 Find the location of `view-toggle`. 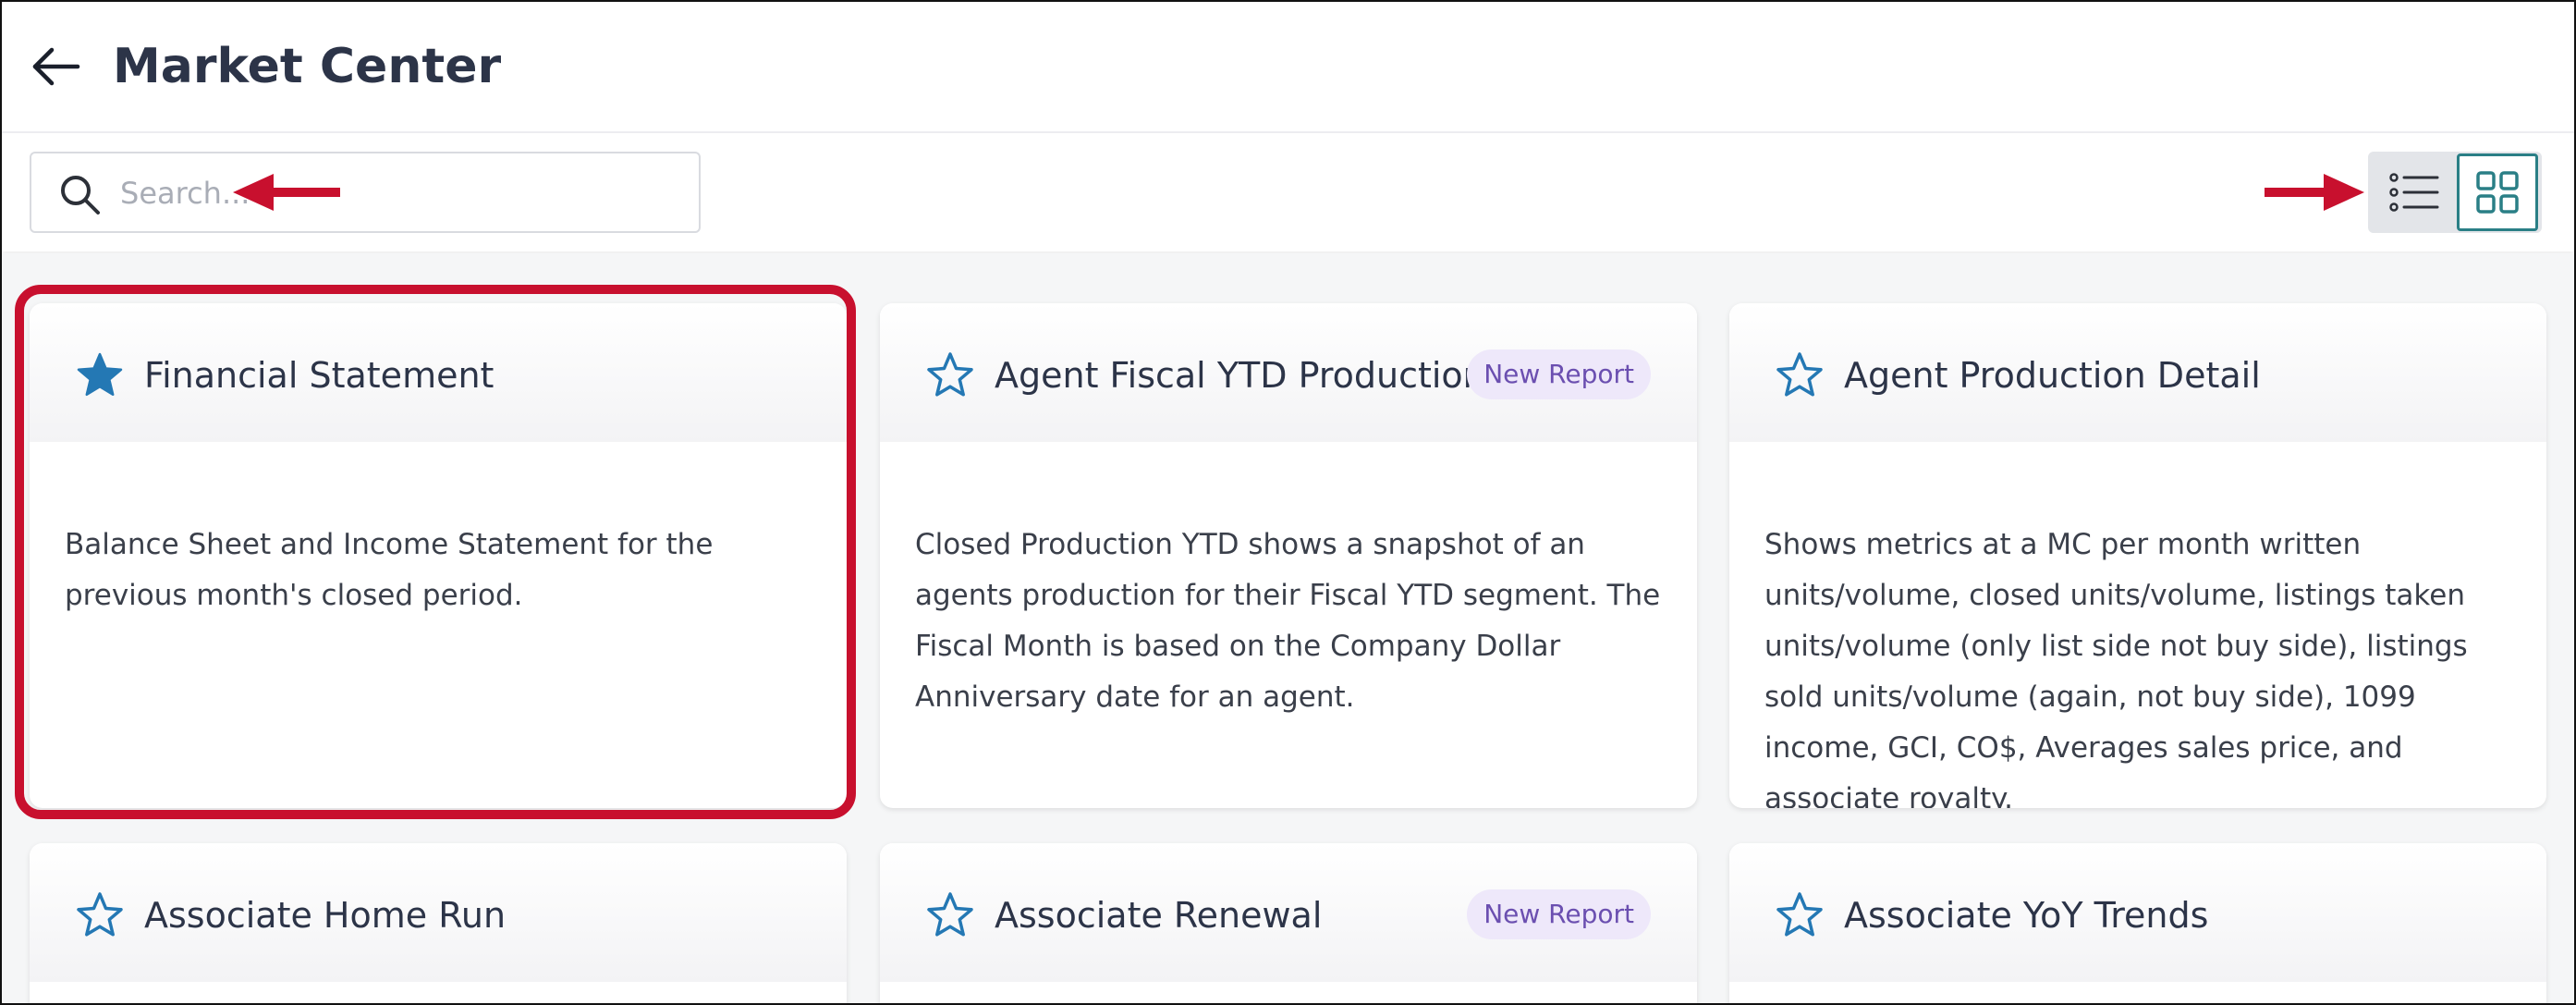

view-toggle is located at coordinates (2455, 192).